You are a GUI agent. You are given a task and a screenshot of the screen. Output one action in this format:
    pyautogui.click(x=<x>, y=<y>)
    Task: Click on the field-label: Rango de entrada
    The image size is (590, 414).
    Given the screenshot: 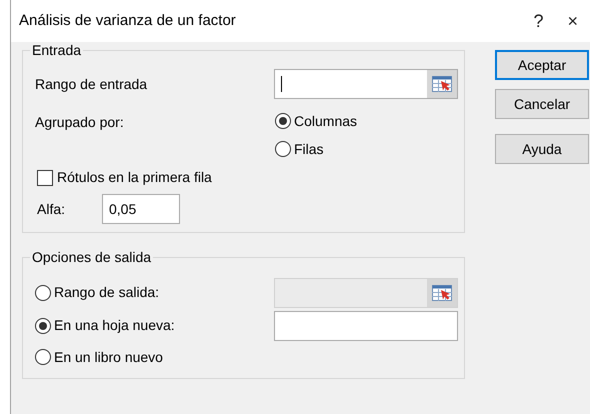 What is the action you would take?
    pyautogui.click(x=91, y=84)
    